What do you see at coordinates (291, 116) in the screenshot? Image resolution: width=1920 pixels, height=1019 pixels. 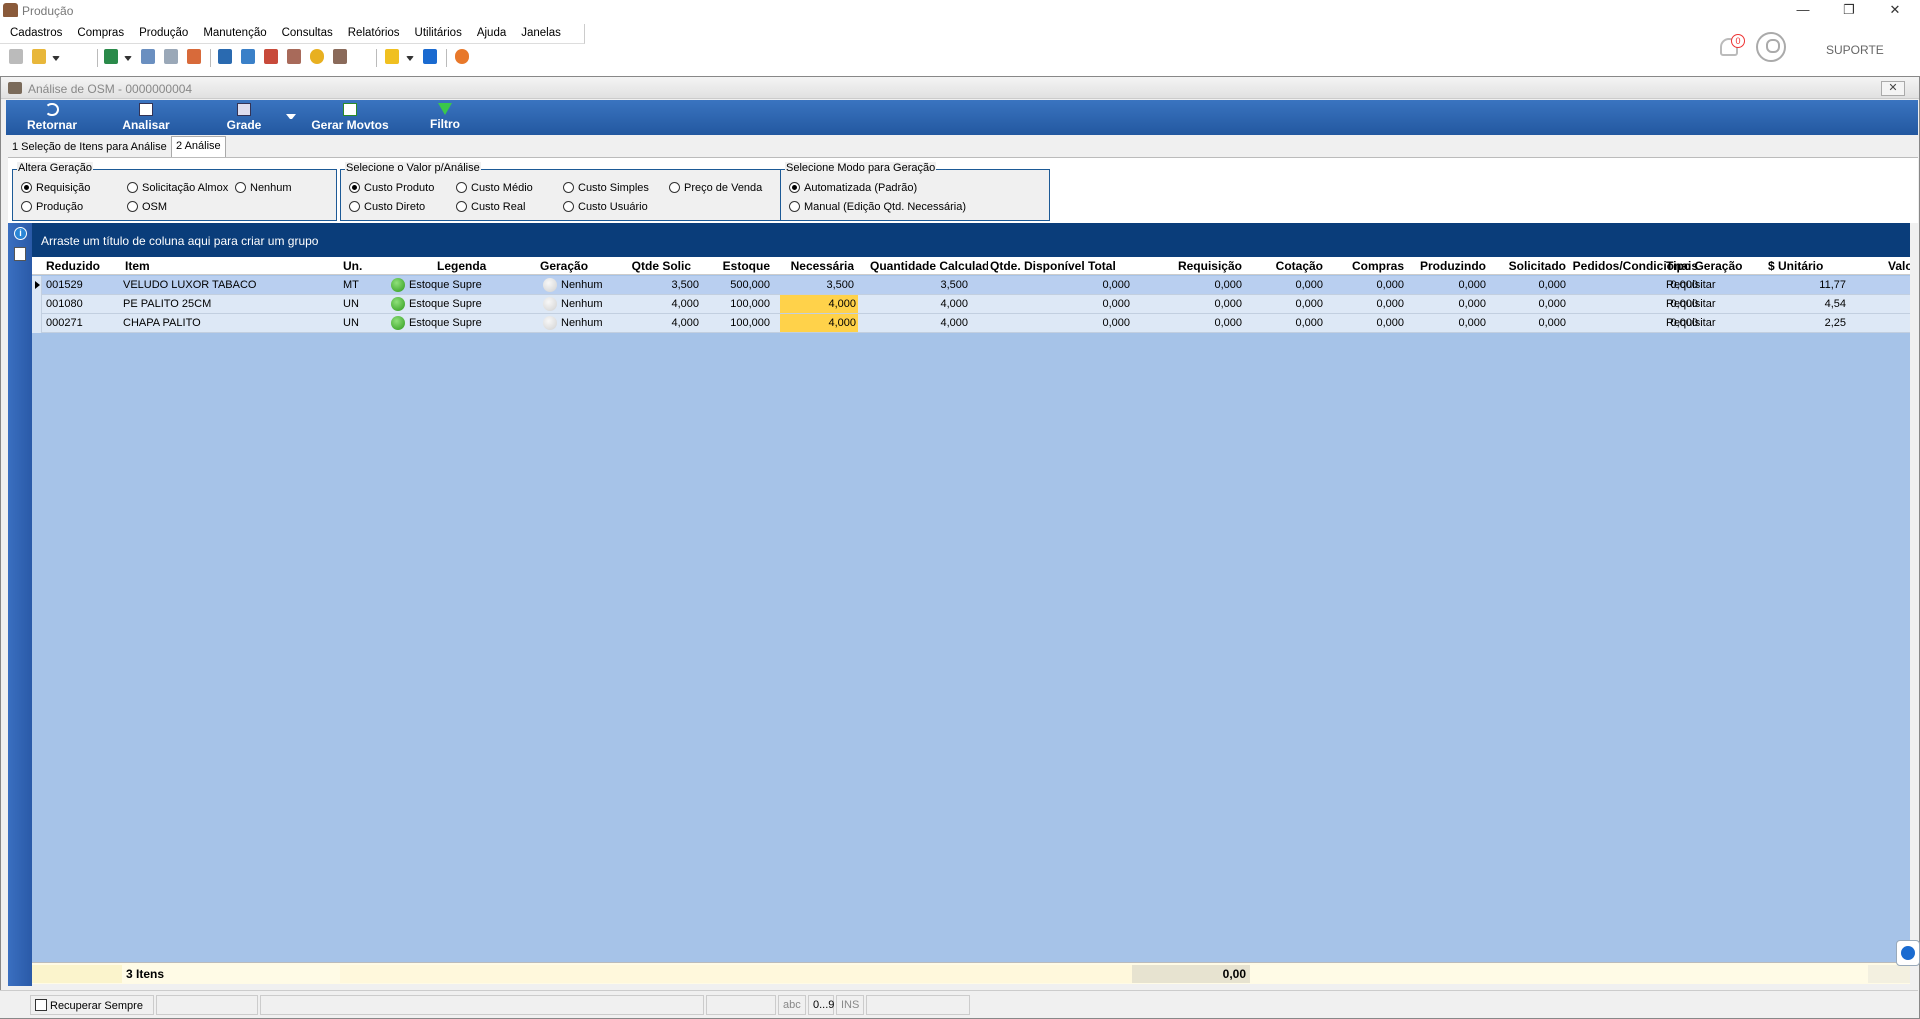 I see `grade-dropdown-icon` at bounding box center [291, 116].